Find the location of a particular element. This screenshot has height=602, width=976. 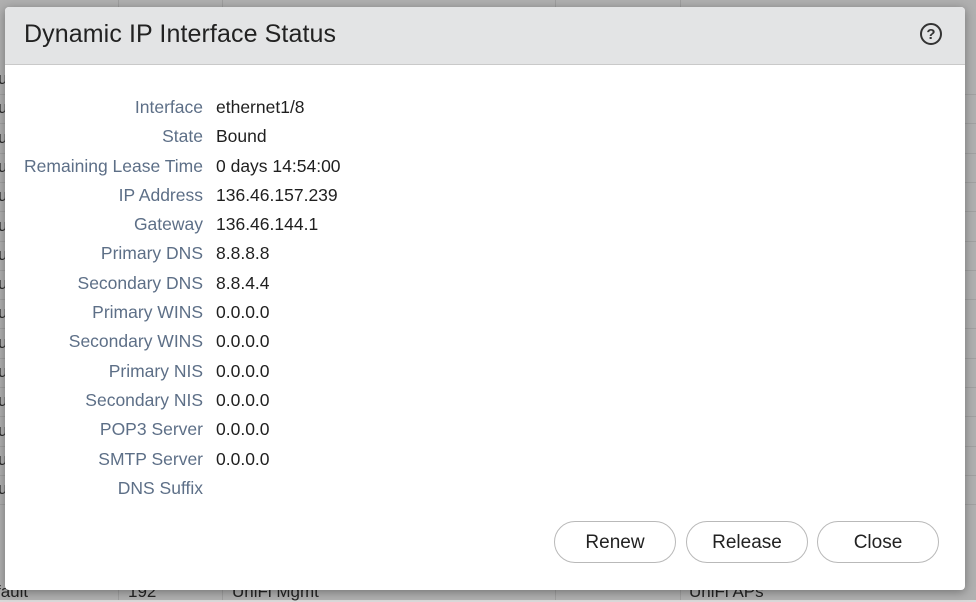

field-label: Primary DNS is located at coordinates (151, 253).